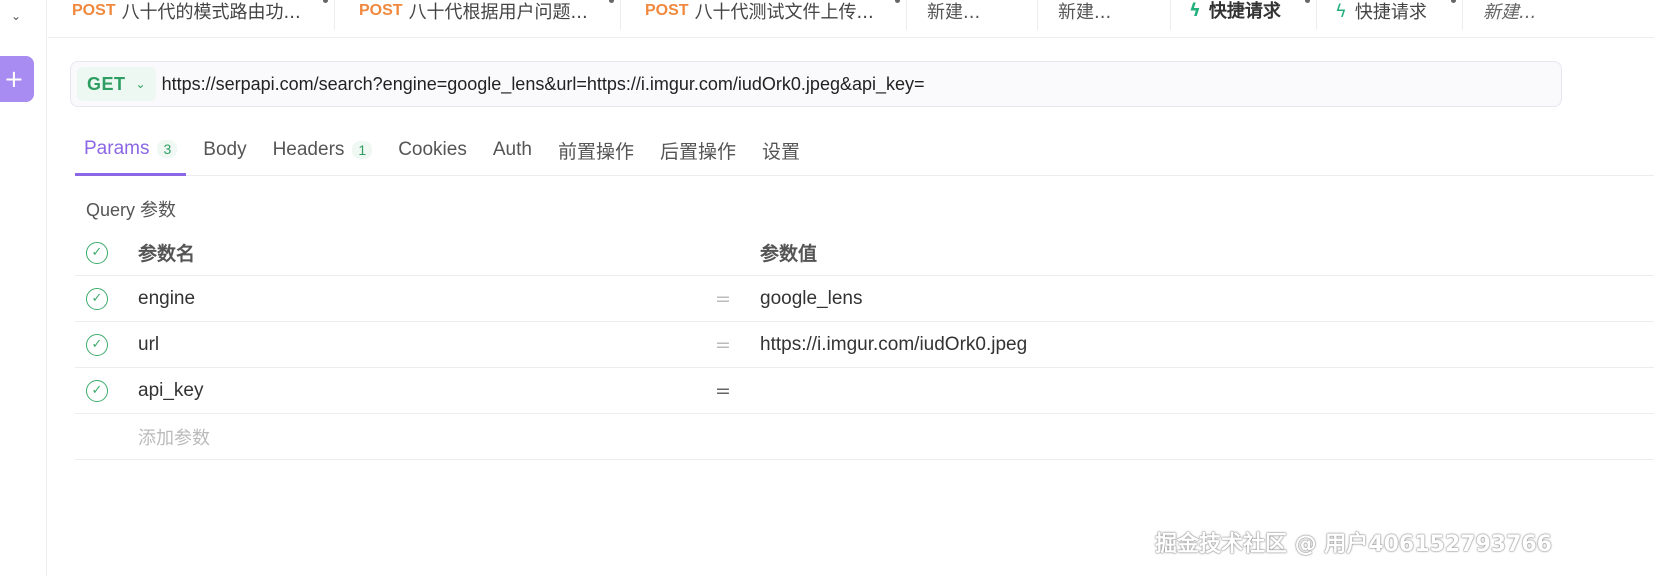 This screenshot has height=576, width=1654. What do you see at coordinates (174, 437) in the screenshot?
I see `add-param-input: 添加参数` at bounding box center [174, 437].